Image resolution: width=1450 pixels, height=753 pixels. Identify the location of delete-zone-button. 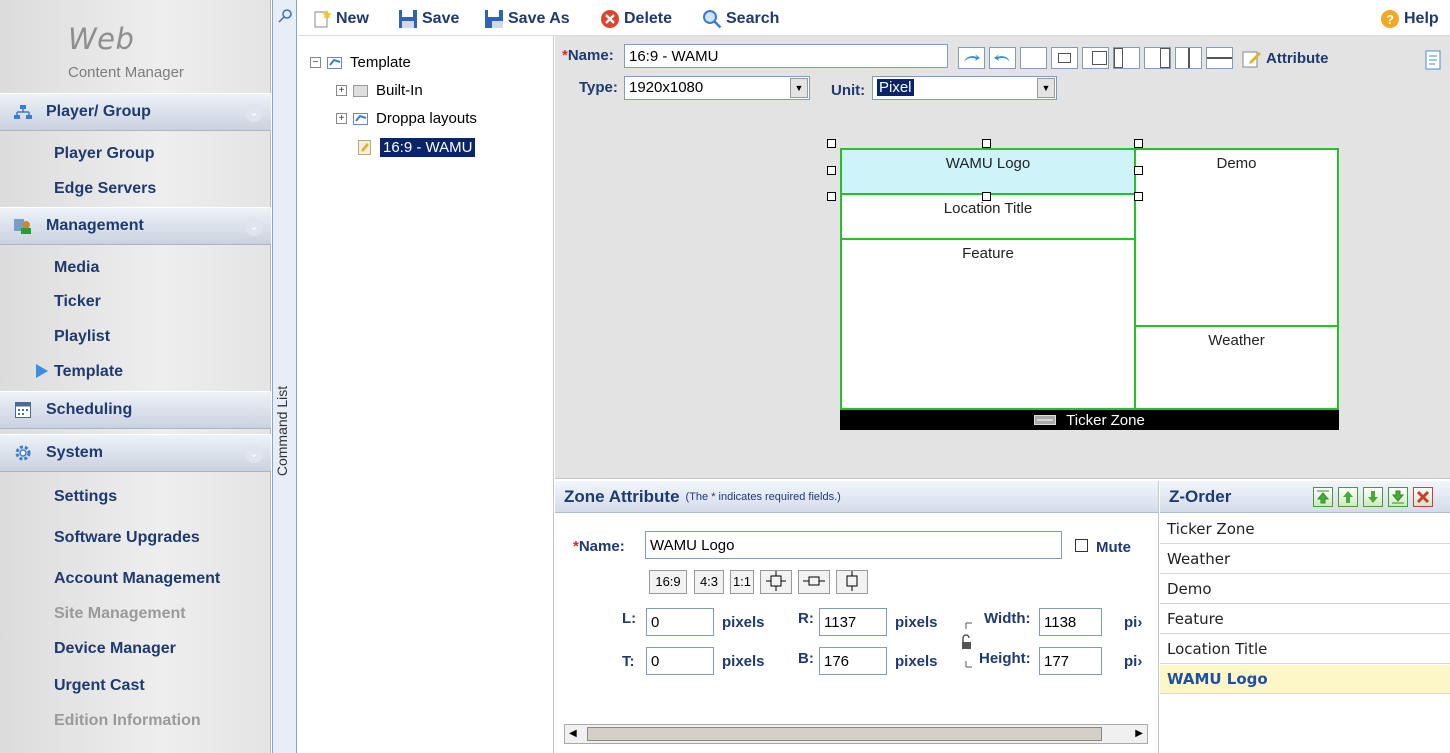
(1423, 497).